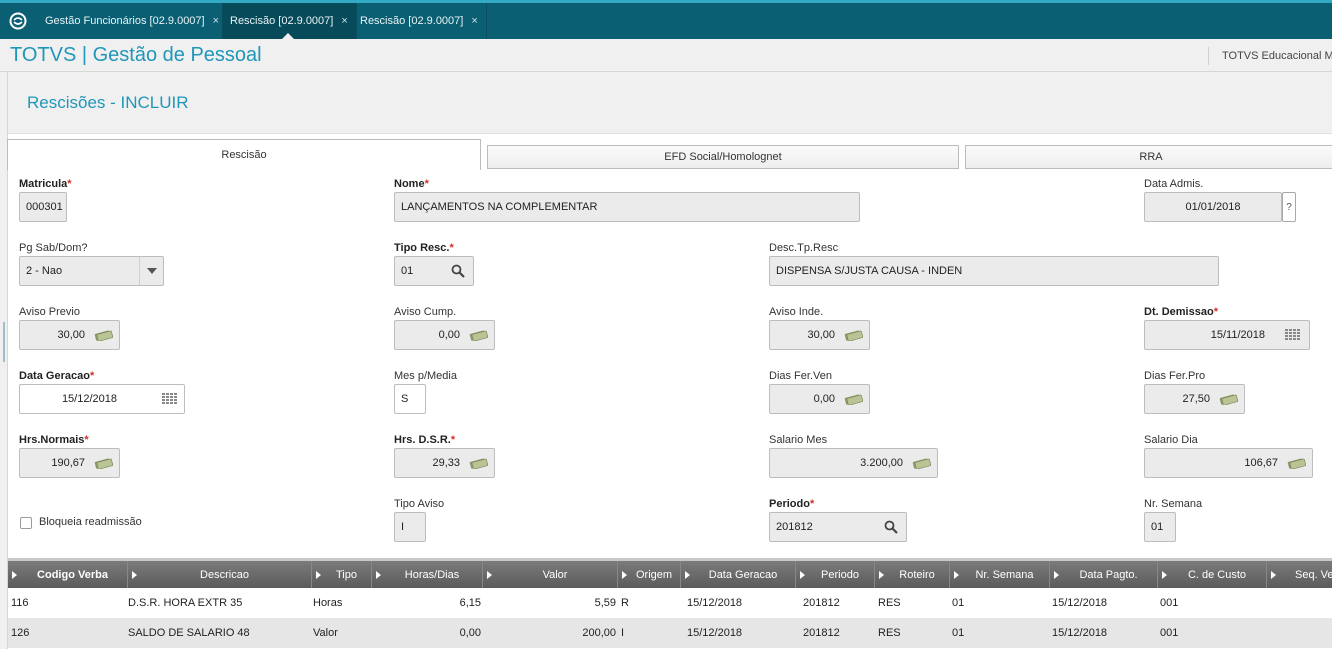  I want to click on salario-dia-value: 106,67, so click(1261, 463).